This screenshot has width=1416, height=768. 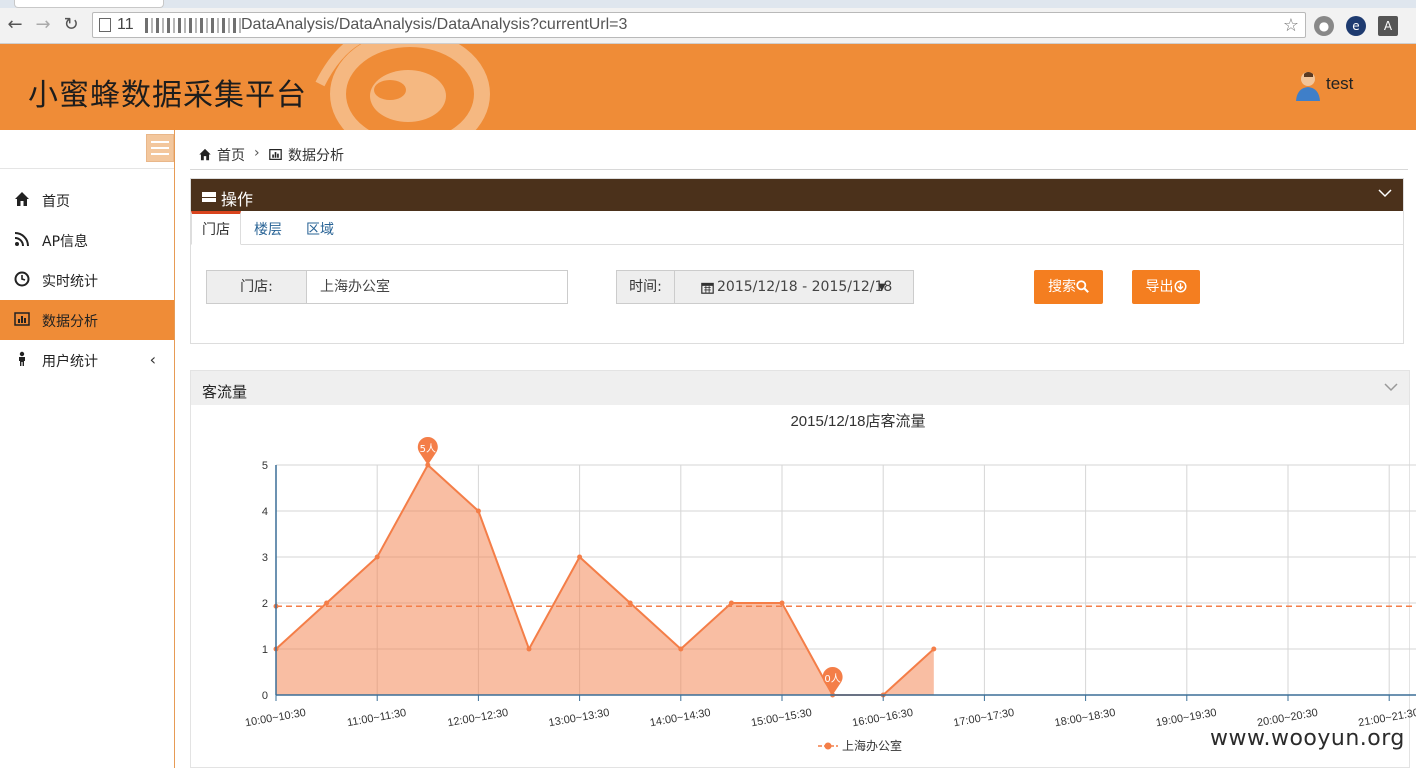 What do you see at coordinates (87, 200) in the screenshot?
I see `sidebar-item-home: 首页` at bounding box center [87, 200].